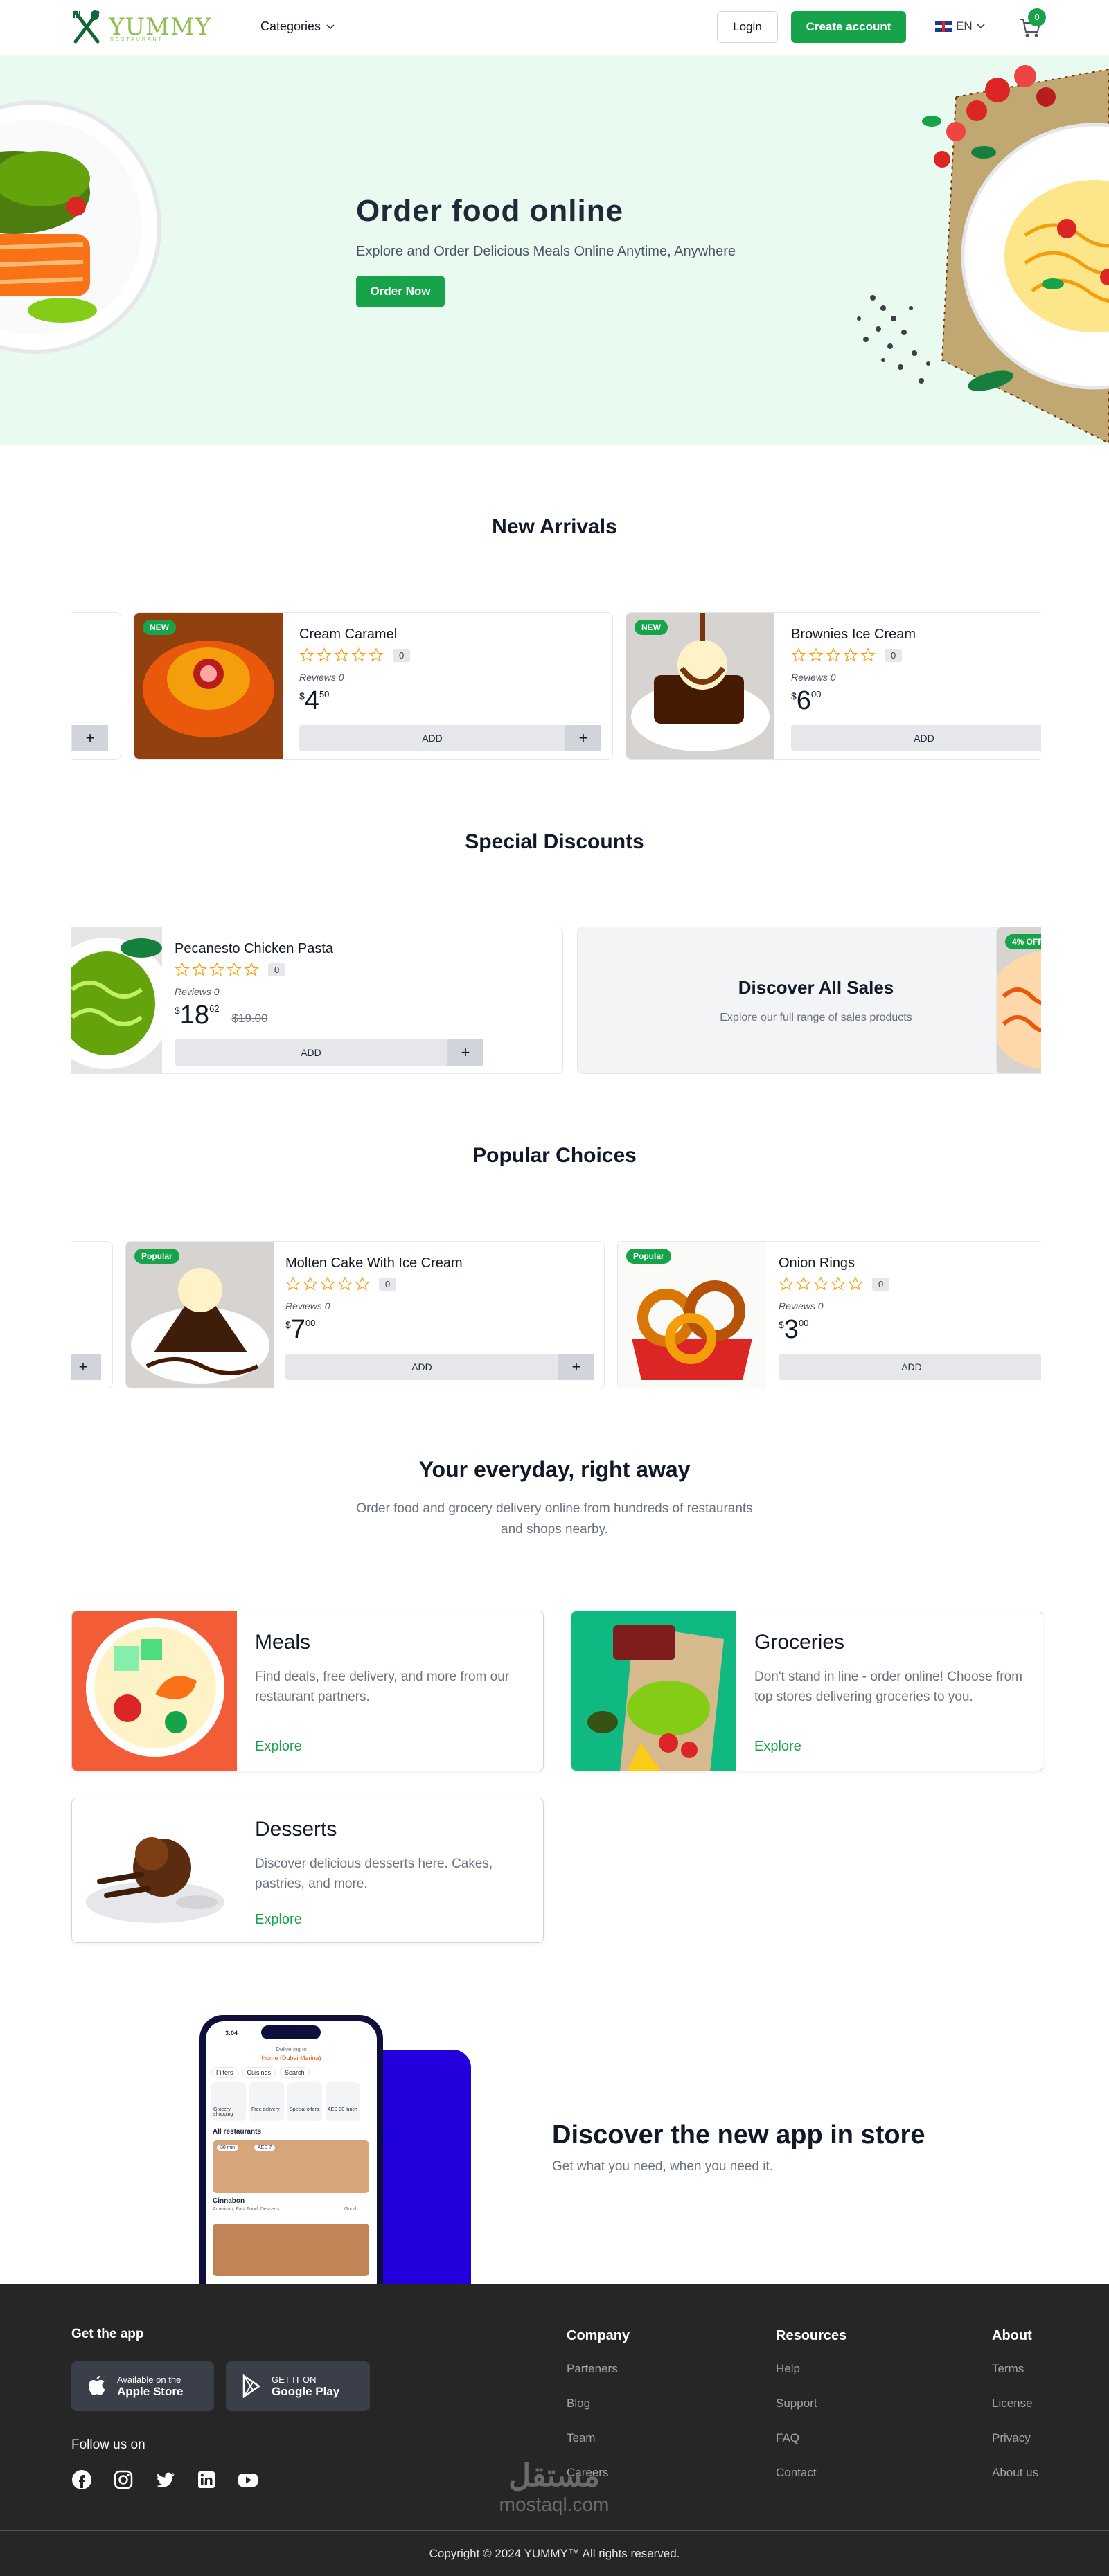 The height and width of the screenshot is (2576, 1109). Describe the element at coordinates (278, 1920) in the screenshot. I see `desserts-explore-link: Explore` at that location.